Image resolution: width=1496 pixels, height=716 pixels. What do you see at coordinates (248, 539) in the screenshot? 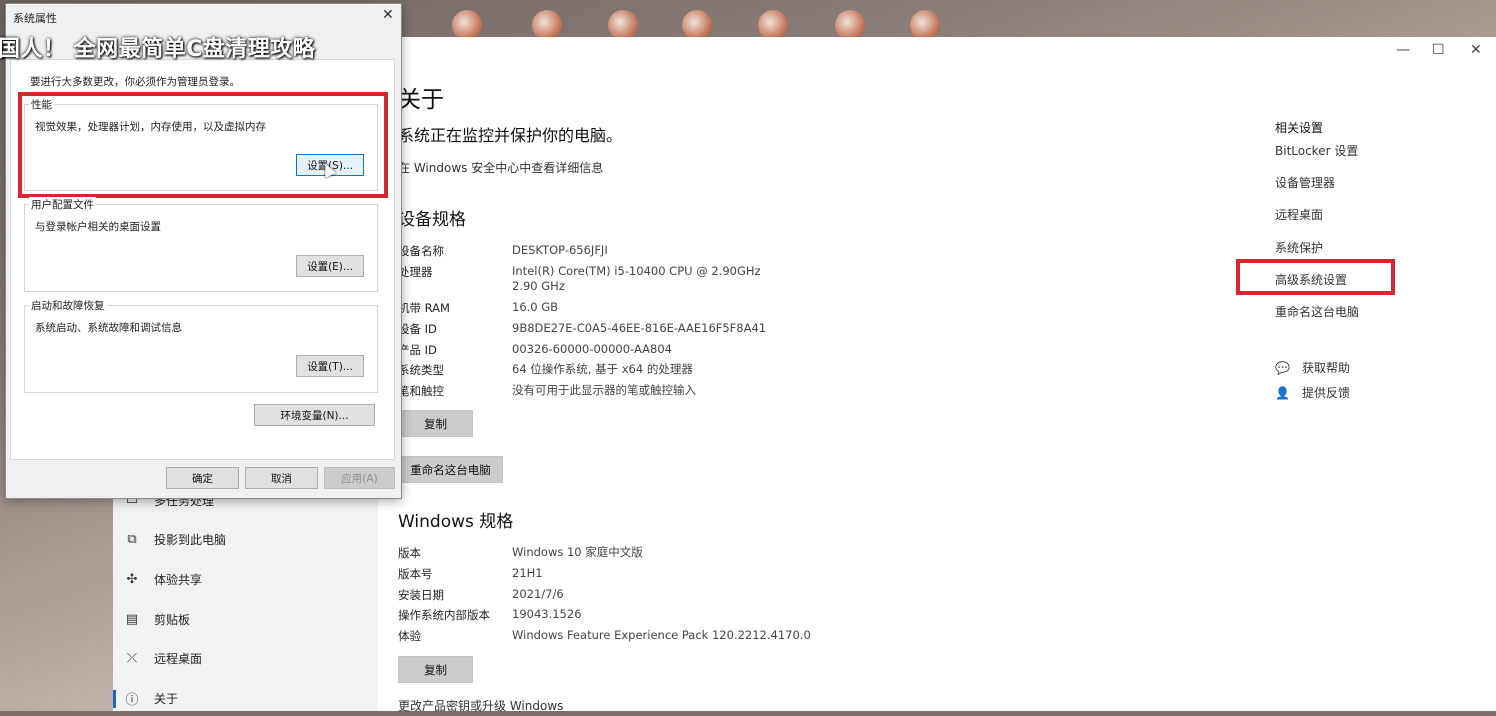
I see `sidebar-item-project: ⧉ 投影到此电脑` at bounding box center [248, 539].